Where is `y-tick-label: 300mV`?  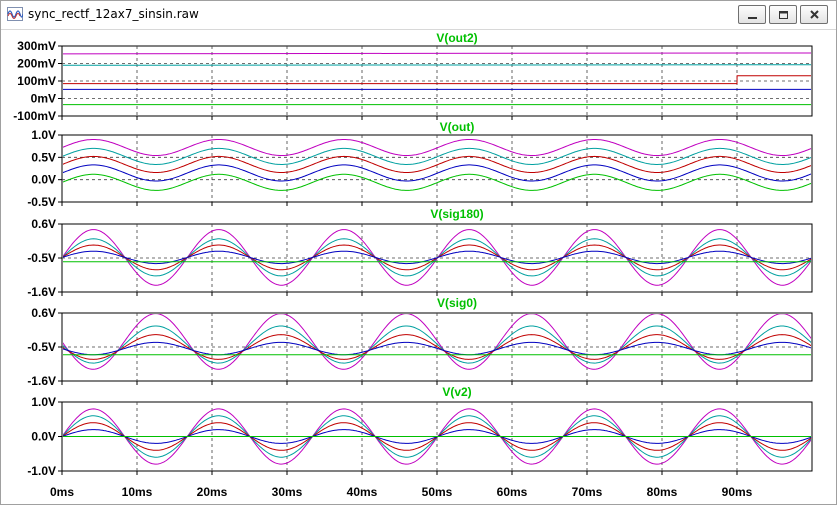 y-tick-label: 300mV is located at coordinates (36, 46).